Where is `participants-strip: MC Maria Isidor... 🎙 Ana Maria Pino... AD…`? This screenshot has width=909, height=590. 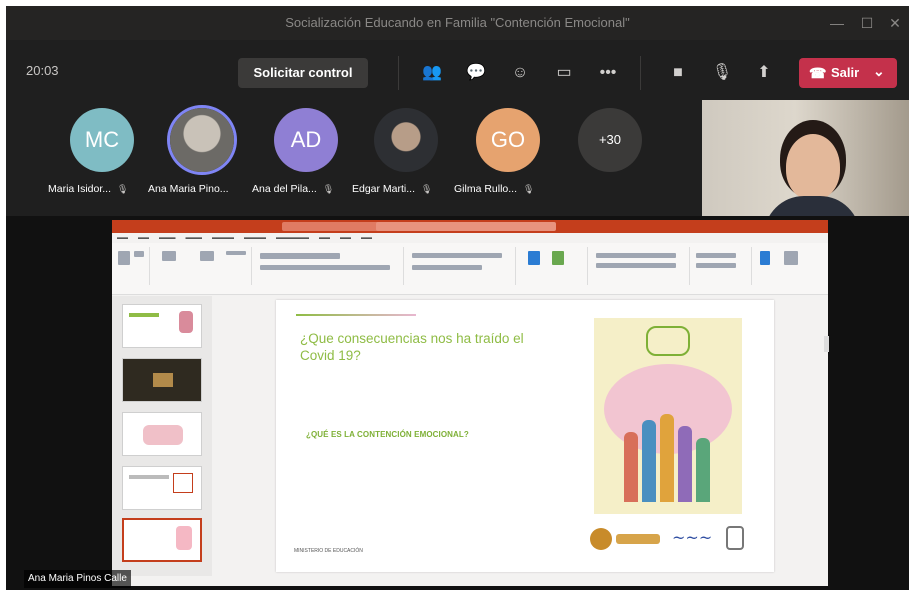 participants-strip: MC Maria Isidor... 🎙 Ana Maria Pino... AD… is located at coordinates (351, 158).